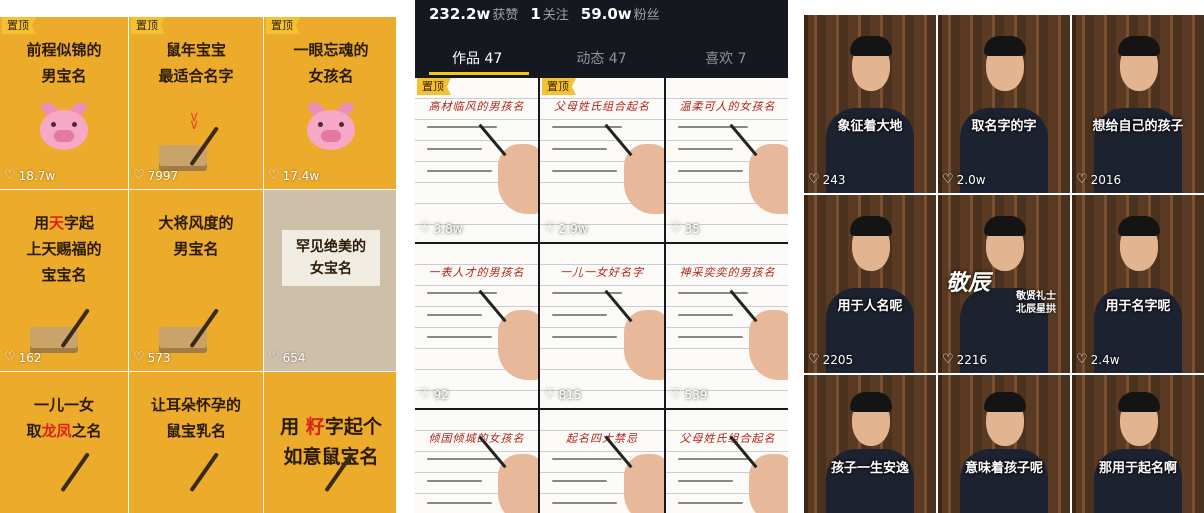 The image size is (1204, 513). I want to click on tile-title: 一儿一女 取龙凤之名, so click(64, 418).